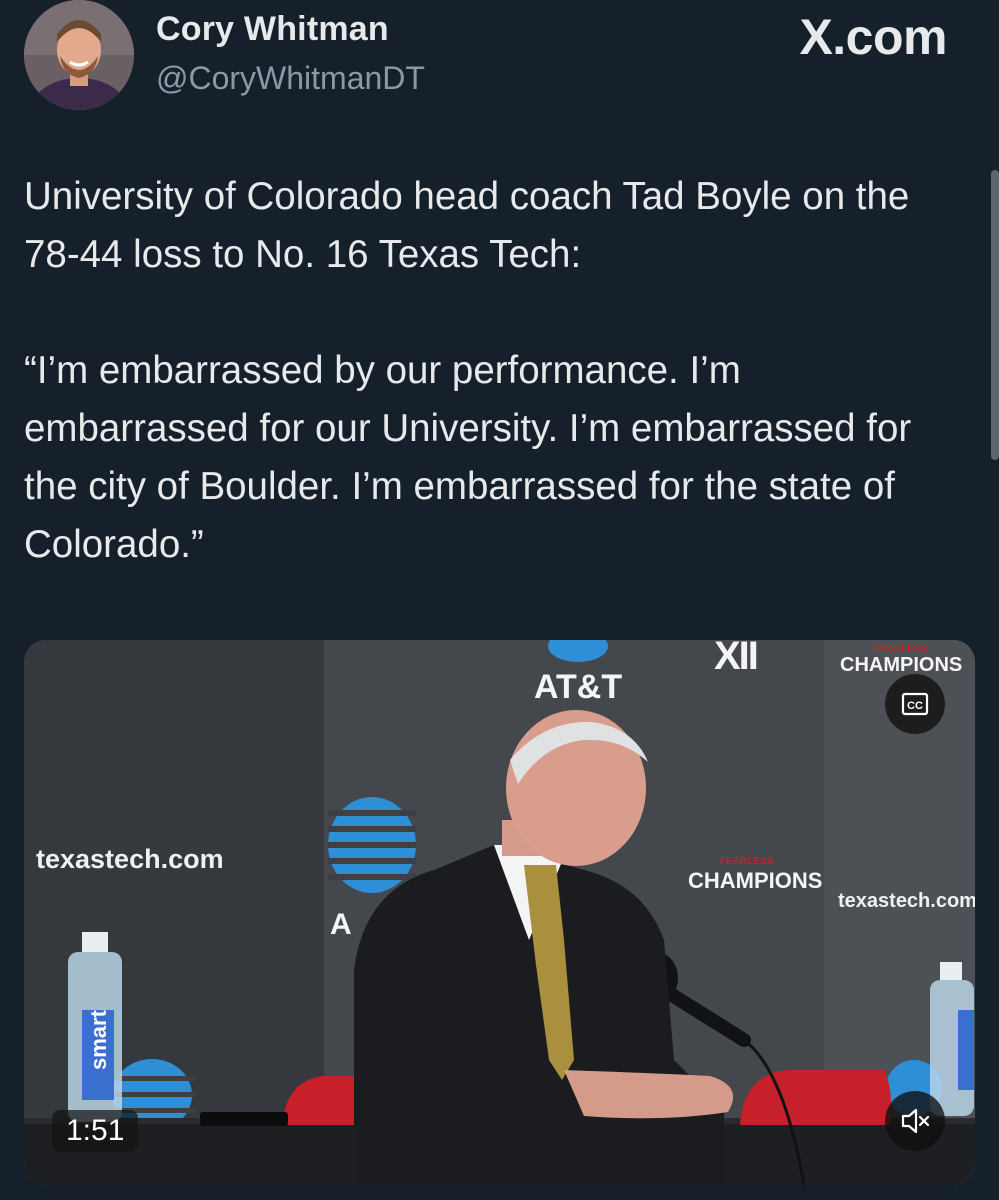 The width and height of the screenshot is (999, 1200). I want to click on author-avatar, so click(79, 55).